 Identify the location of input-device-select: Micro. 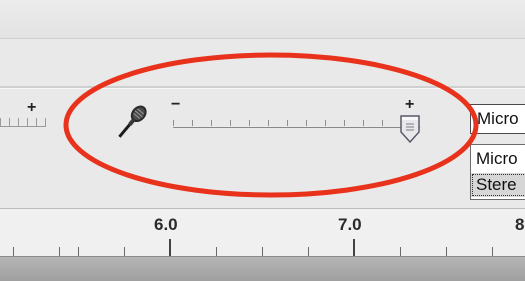
(497, 119).